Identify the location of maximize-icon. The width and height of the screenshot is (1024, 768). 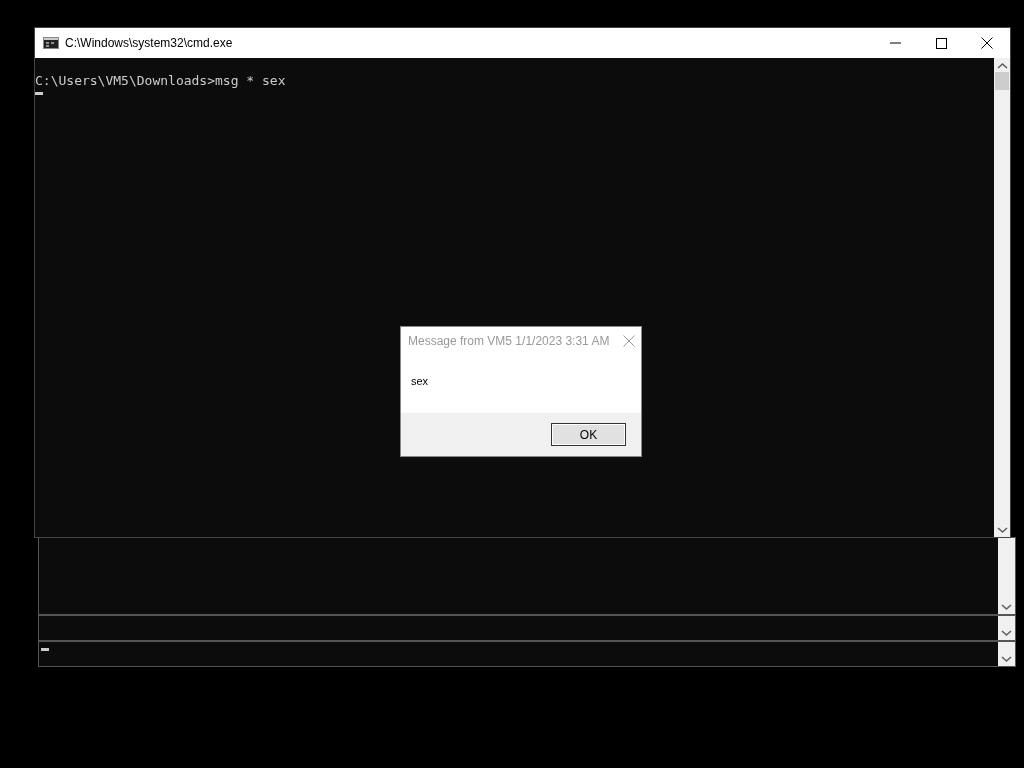
(941, 43).